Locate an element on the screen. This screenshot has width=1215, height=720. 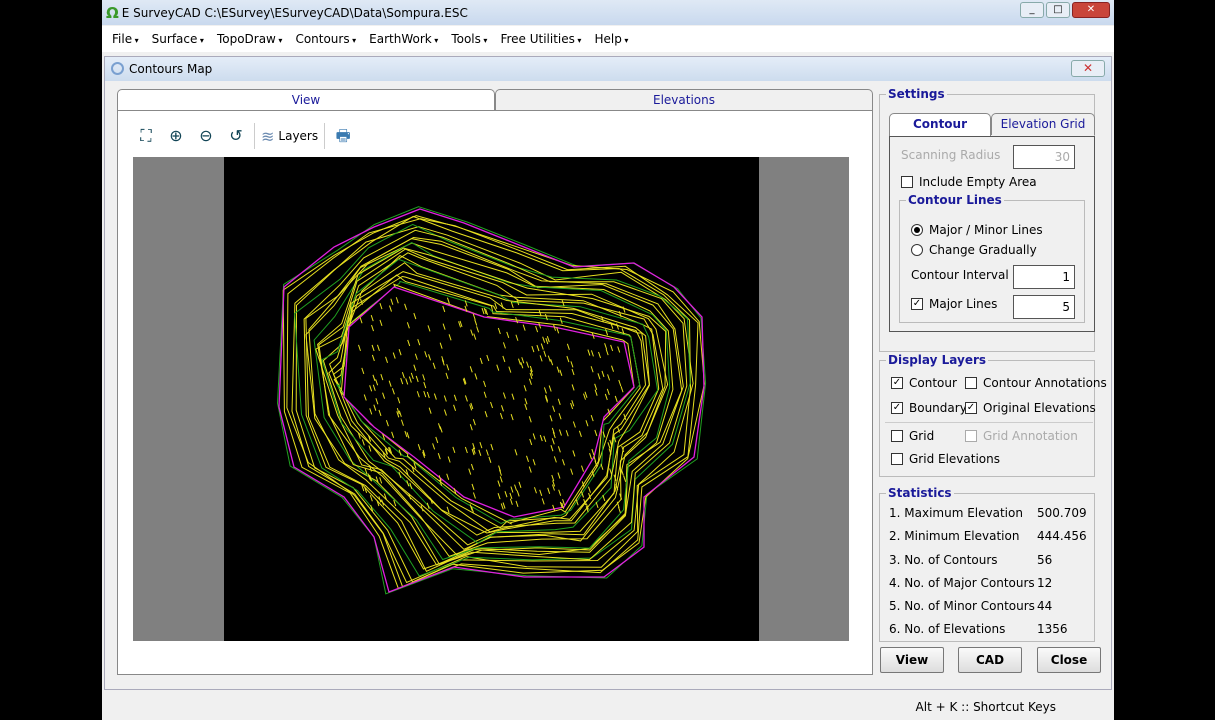
grid-annotation-label: Grid Annotation is located at coordinates (1030, 436).